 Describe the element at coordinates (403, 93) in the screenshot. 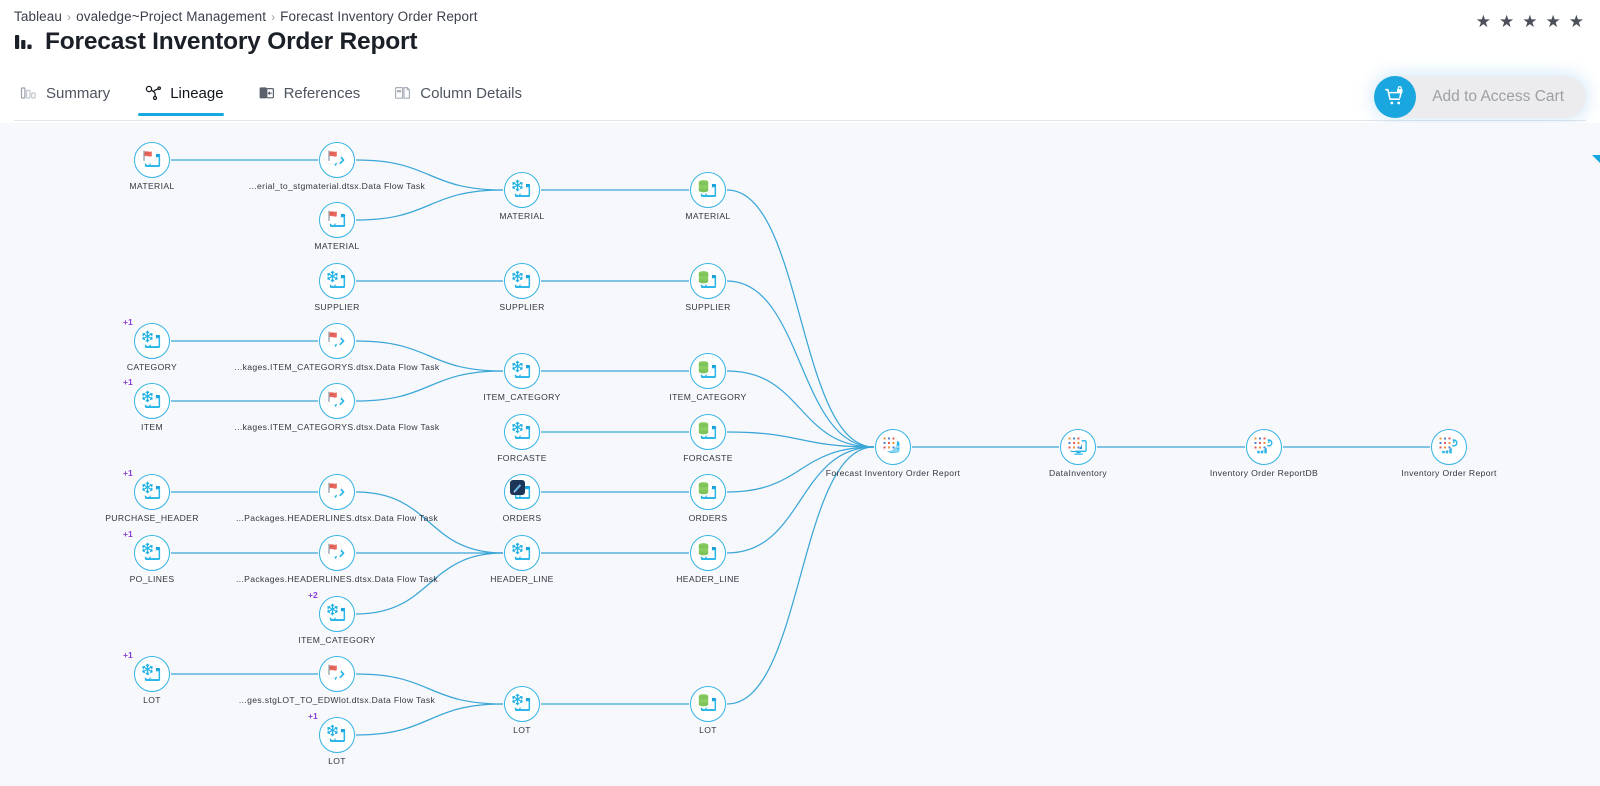

I see `column-details-icon` at that location.